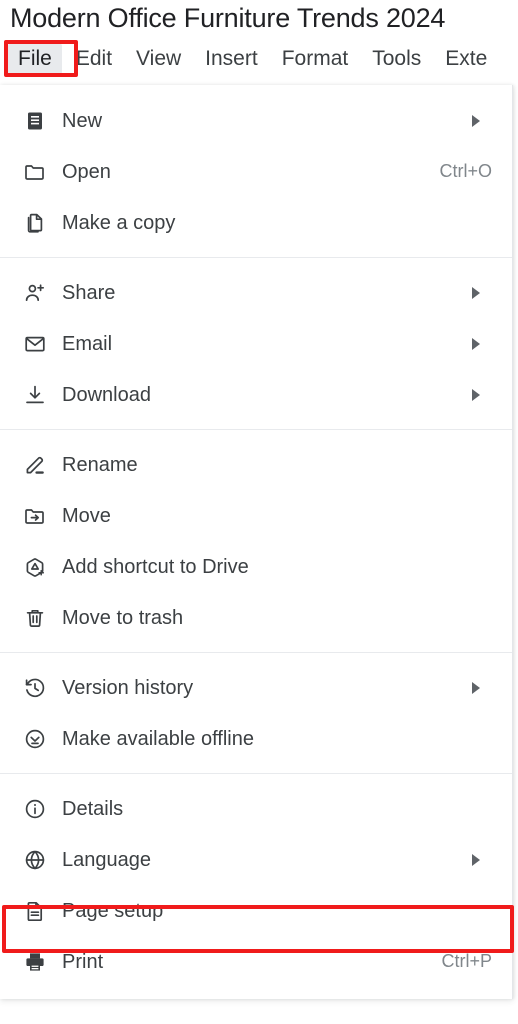 This screenshot has height=1024, width=518. I want to click on menu-item-label: Make available offline, so click(158, 738).